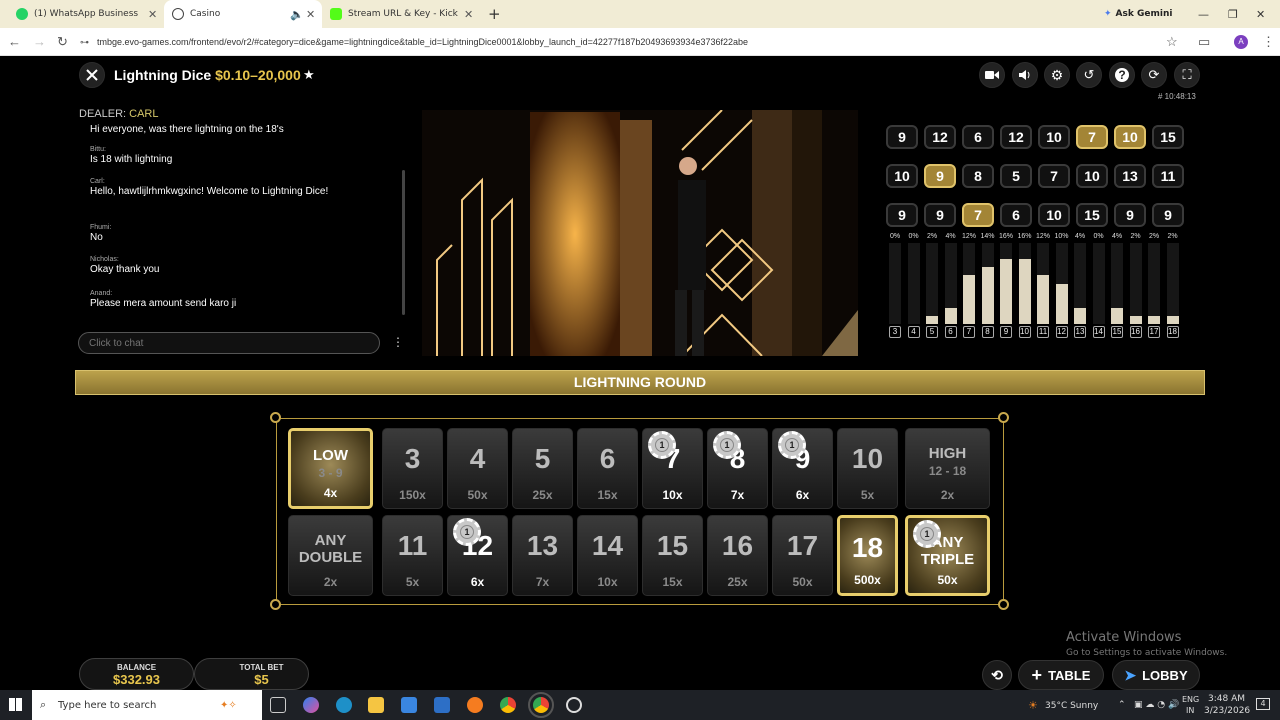  What do you see at coordinates (147, 705) in the screenshot?
I see `taskbar-search: ⌕ Type here to search ✦✧` at bounding box center [147, 705].